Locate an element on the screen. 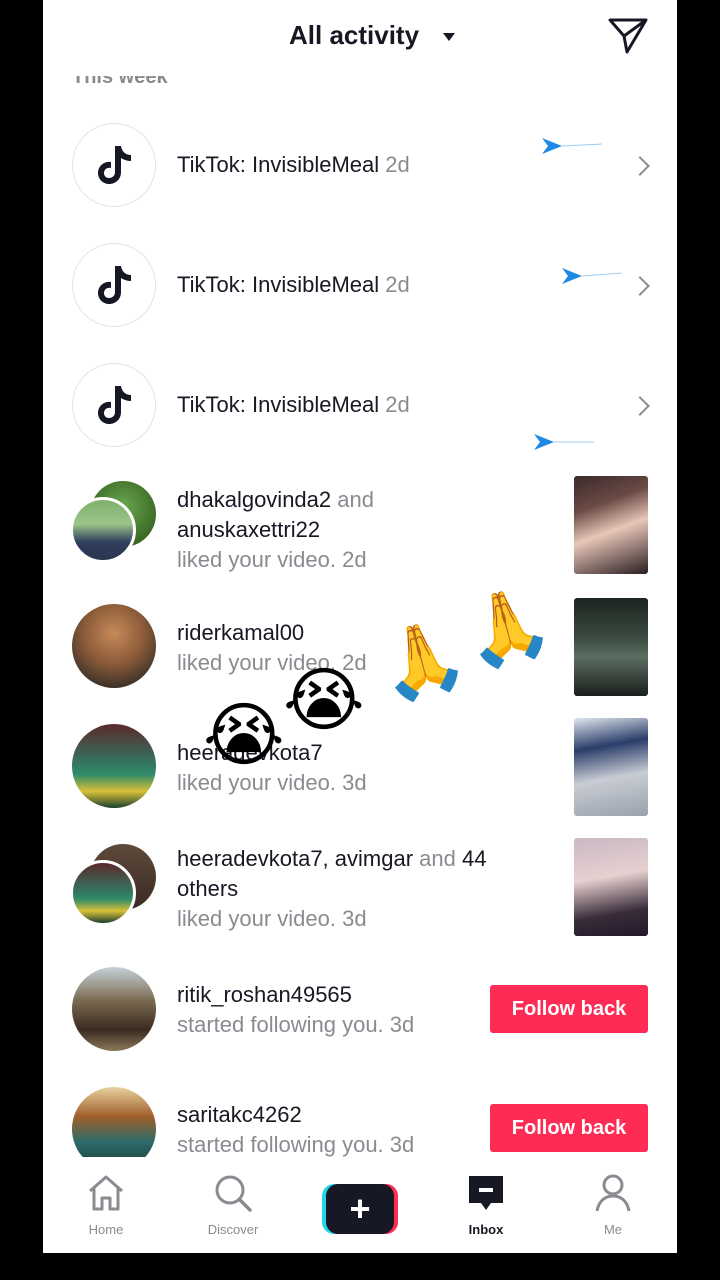 The width and height of the screenshot is (720, 1280). header: All activity is located at coordinates (360, 38).